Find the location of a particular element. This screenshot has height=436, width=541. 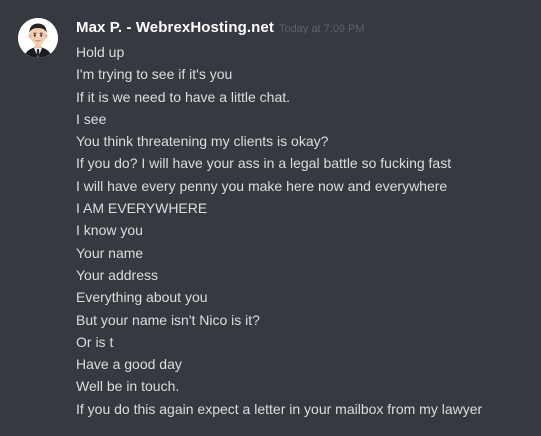

message-line: Well be in touch. is located at coordinates (128, 386).